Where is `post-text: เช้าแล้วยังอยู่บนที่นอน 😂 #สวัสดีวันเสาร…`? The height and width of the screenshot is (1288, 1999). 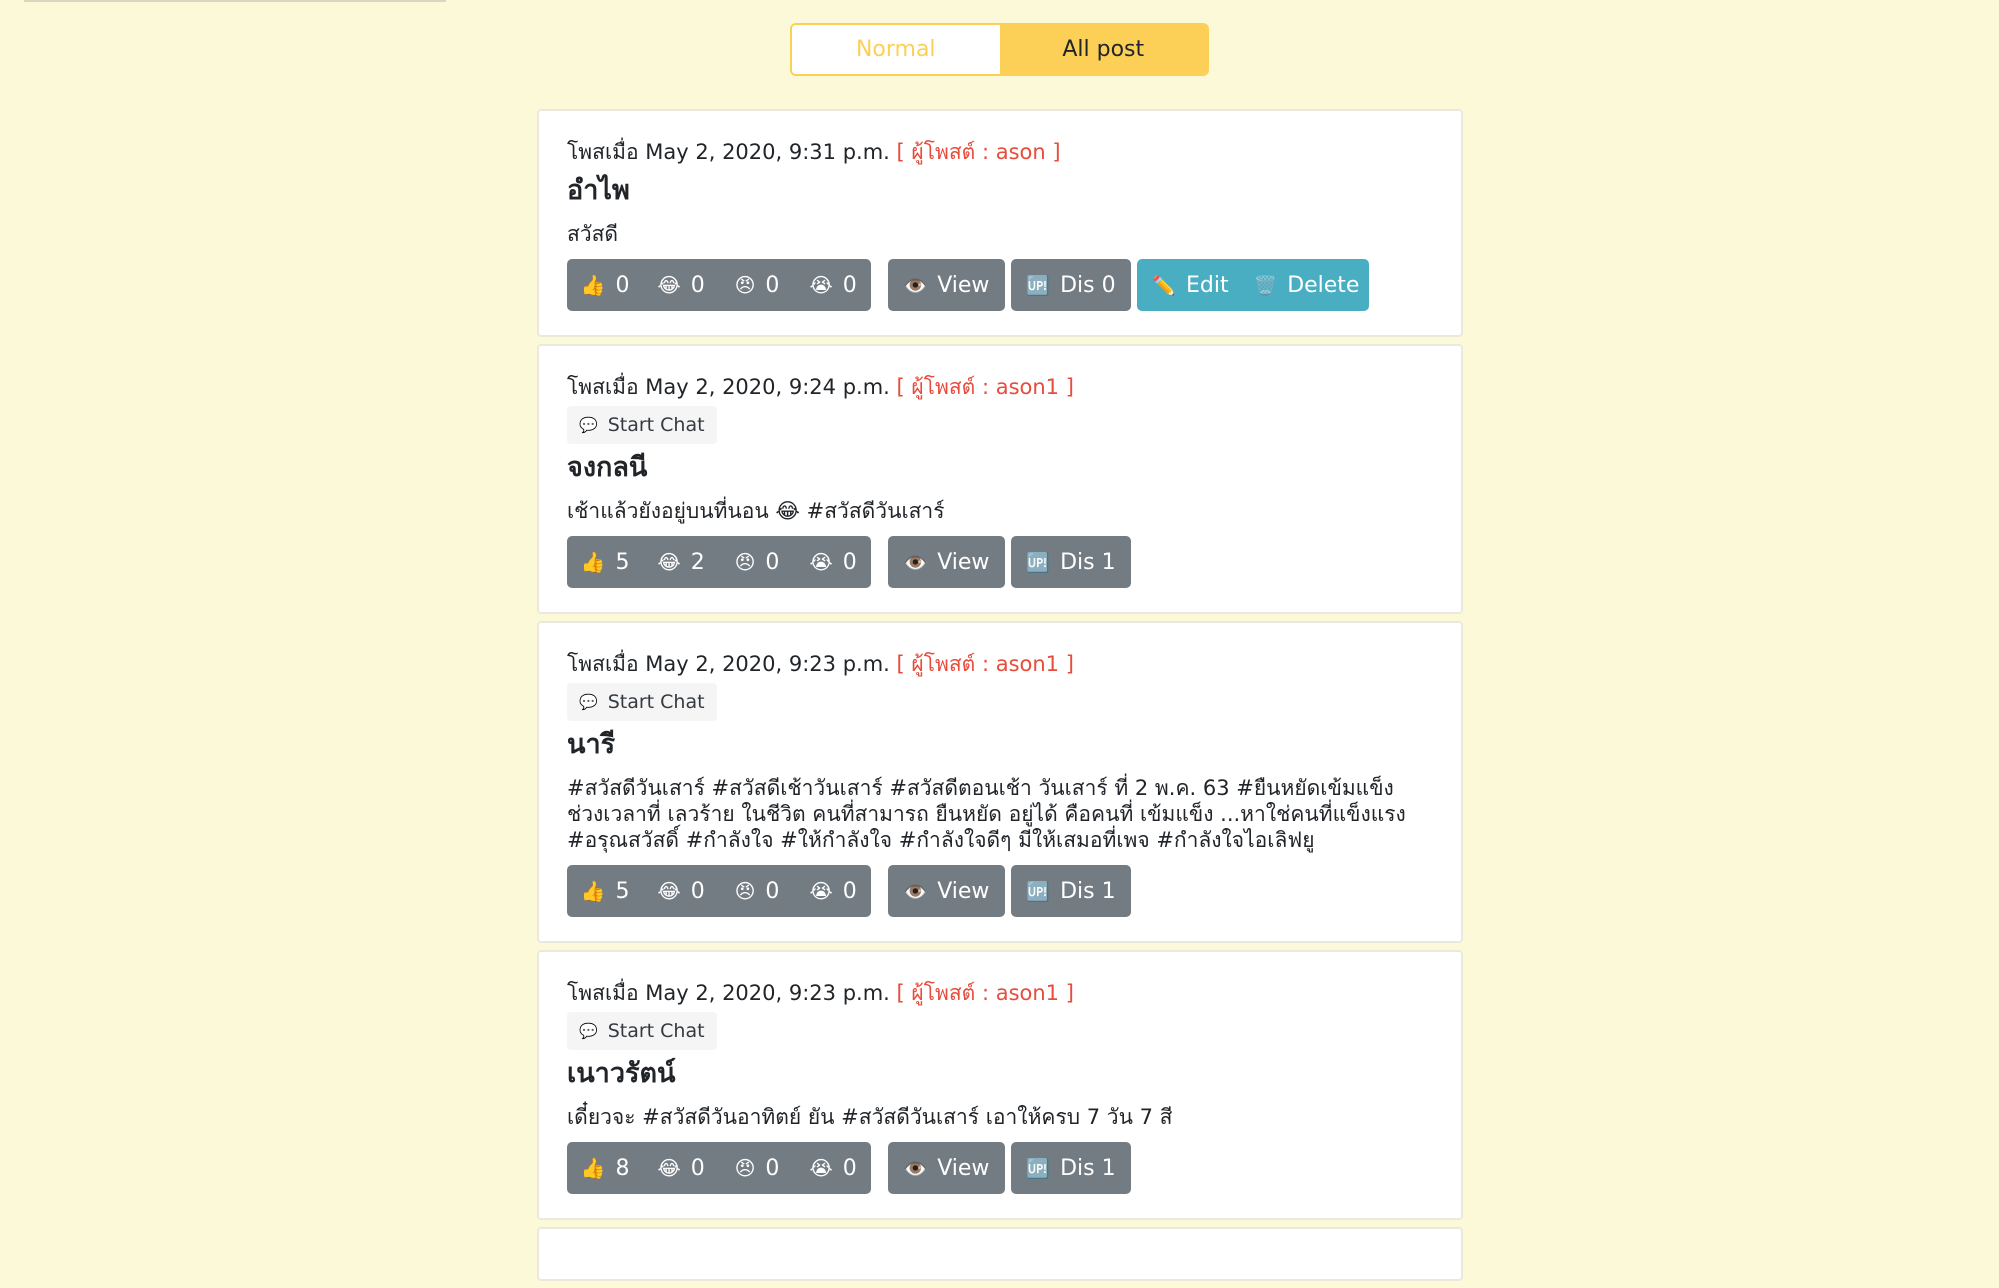 post-text: เช้าแล้วยังอยู่บนที่นอน 😂 #สวัสดีวันเสาร… is located at coordinates (756, 511).